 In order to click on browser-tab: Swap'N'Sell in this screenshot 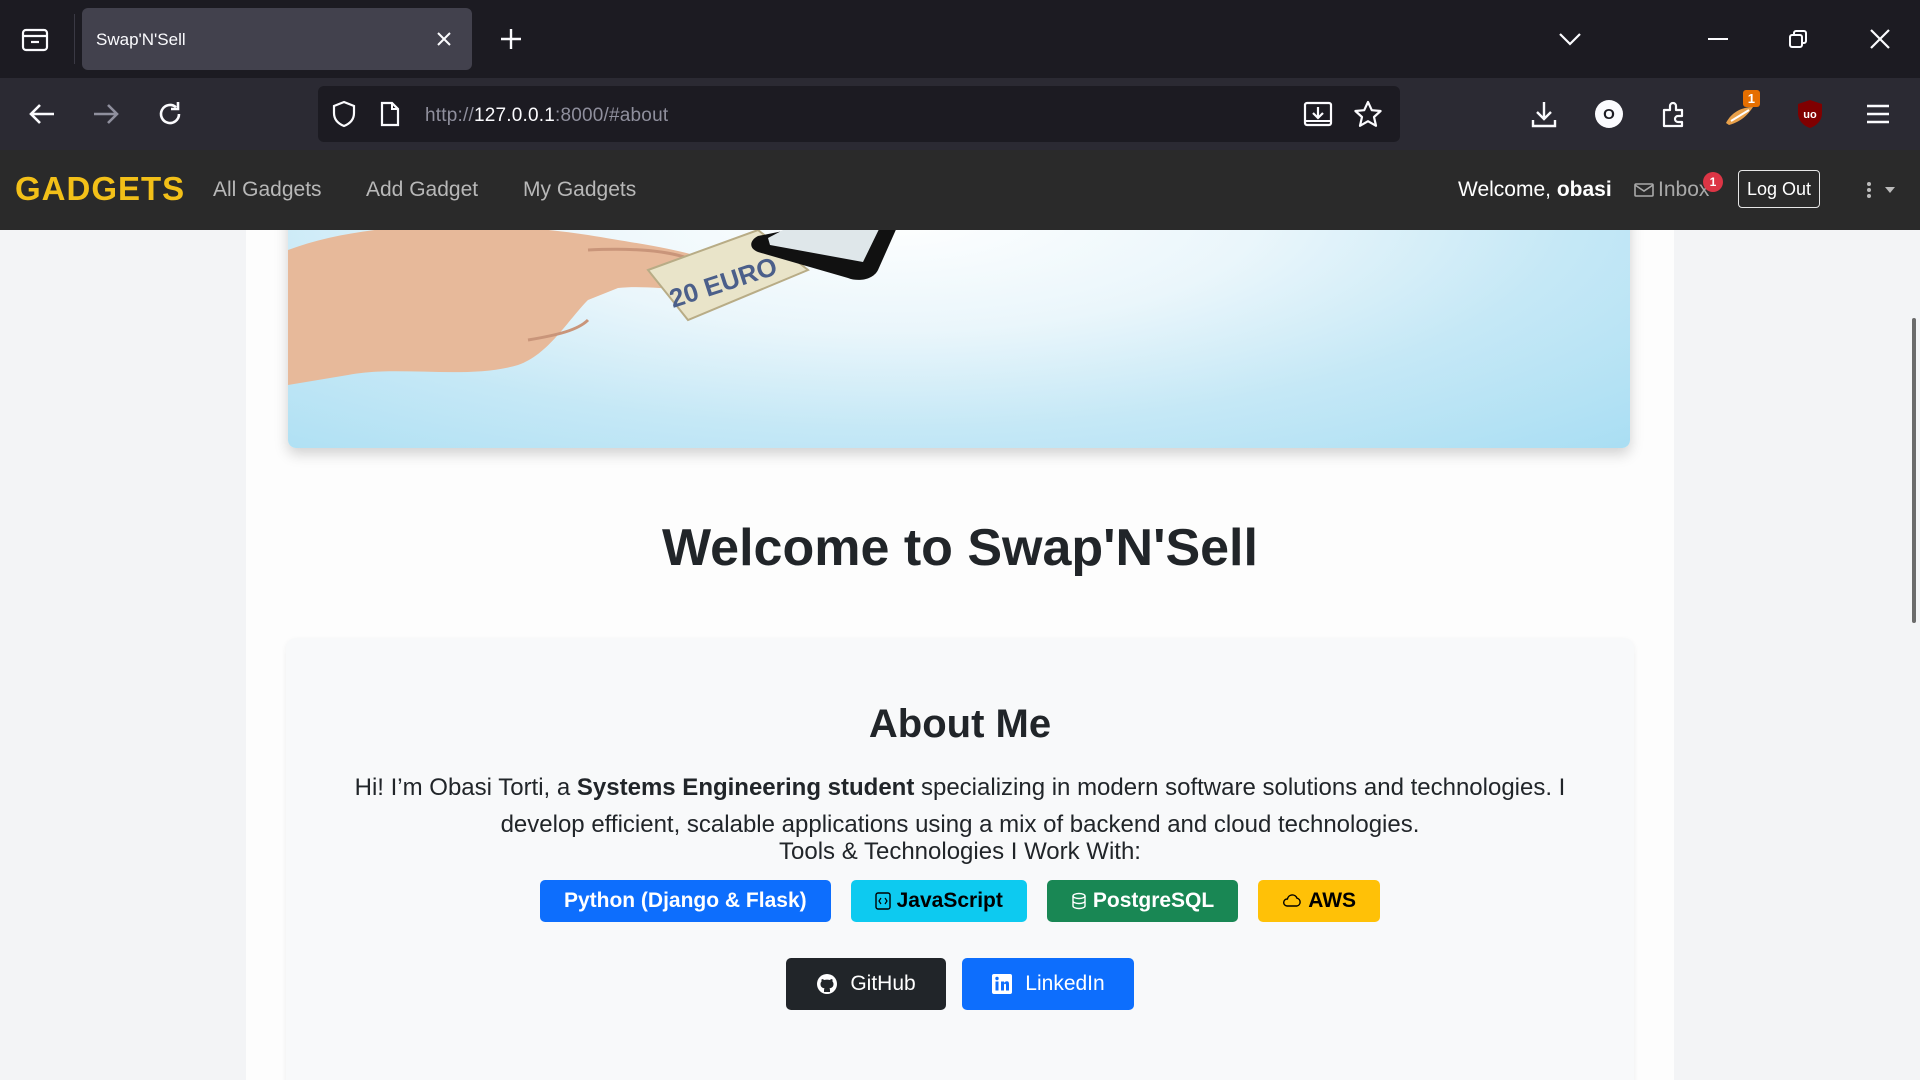, I will do `click(277, 39)`.